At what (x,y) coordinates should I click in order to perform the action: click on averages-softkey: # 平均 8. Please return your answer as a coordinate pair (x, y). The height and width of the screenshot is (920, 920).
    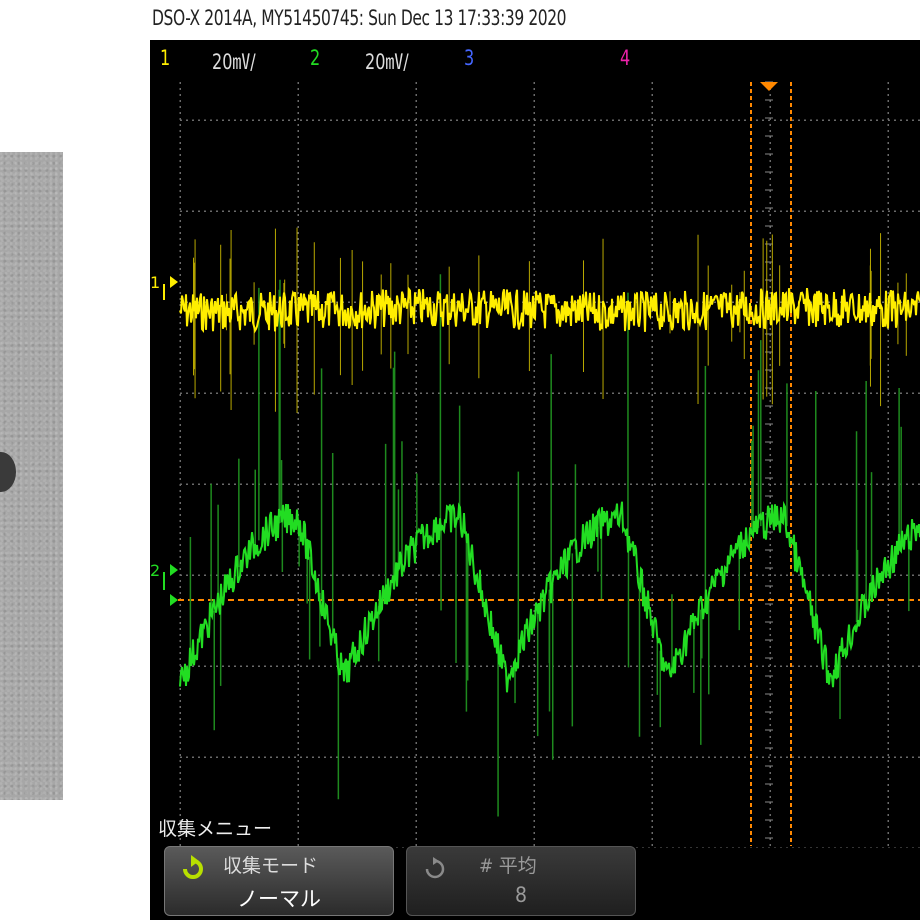
    Looking at the image, I should click on (521, 881).